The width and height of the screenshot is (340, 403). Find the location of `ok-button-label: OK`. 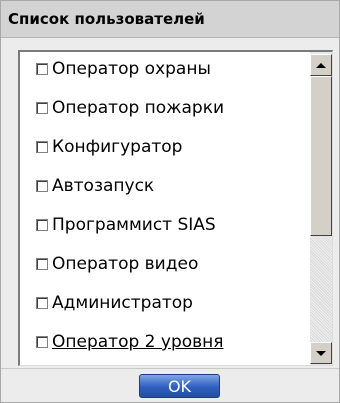

ok-button-label: OK is located at coordinates (179, 386).